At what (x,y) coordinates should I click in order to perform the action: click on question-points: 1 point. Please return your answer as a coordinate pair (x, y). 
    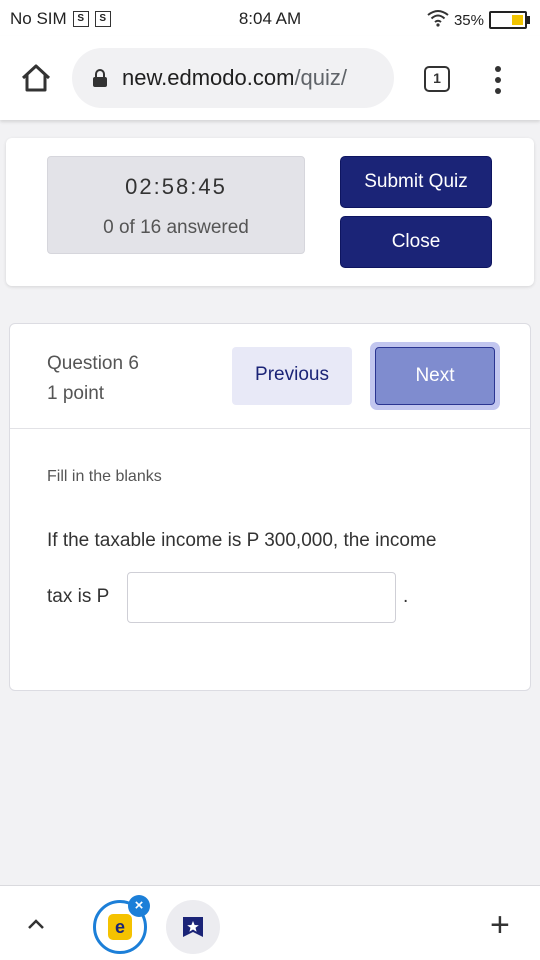
    Looking at the image, I should click on (76, 393).